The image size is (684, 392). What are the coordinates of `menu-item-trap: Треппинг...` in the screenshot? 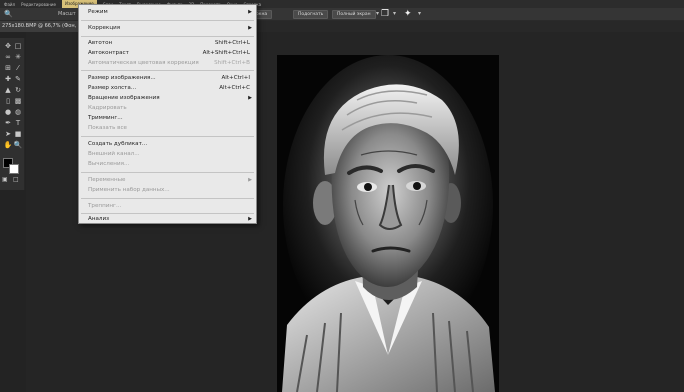 It's located at (167, 206).